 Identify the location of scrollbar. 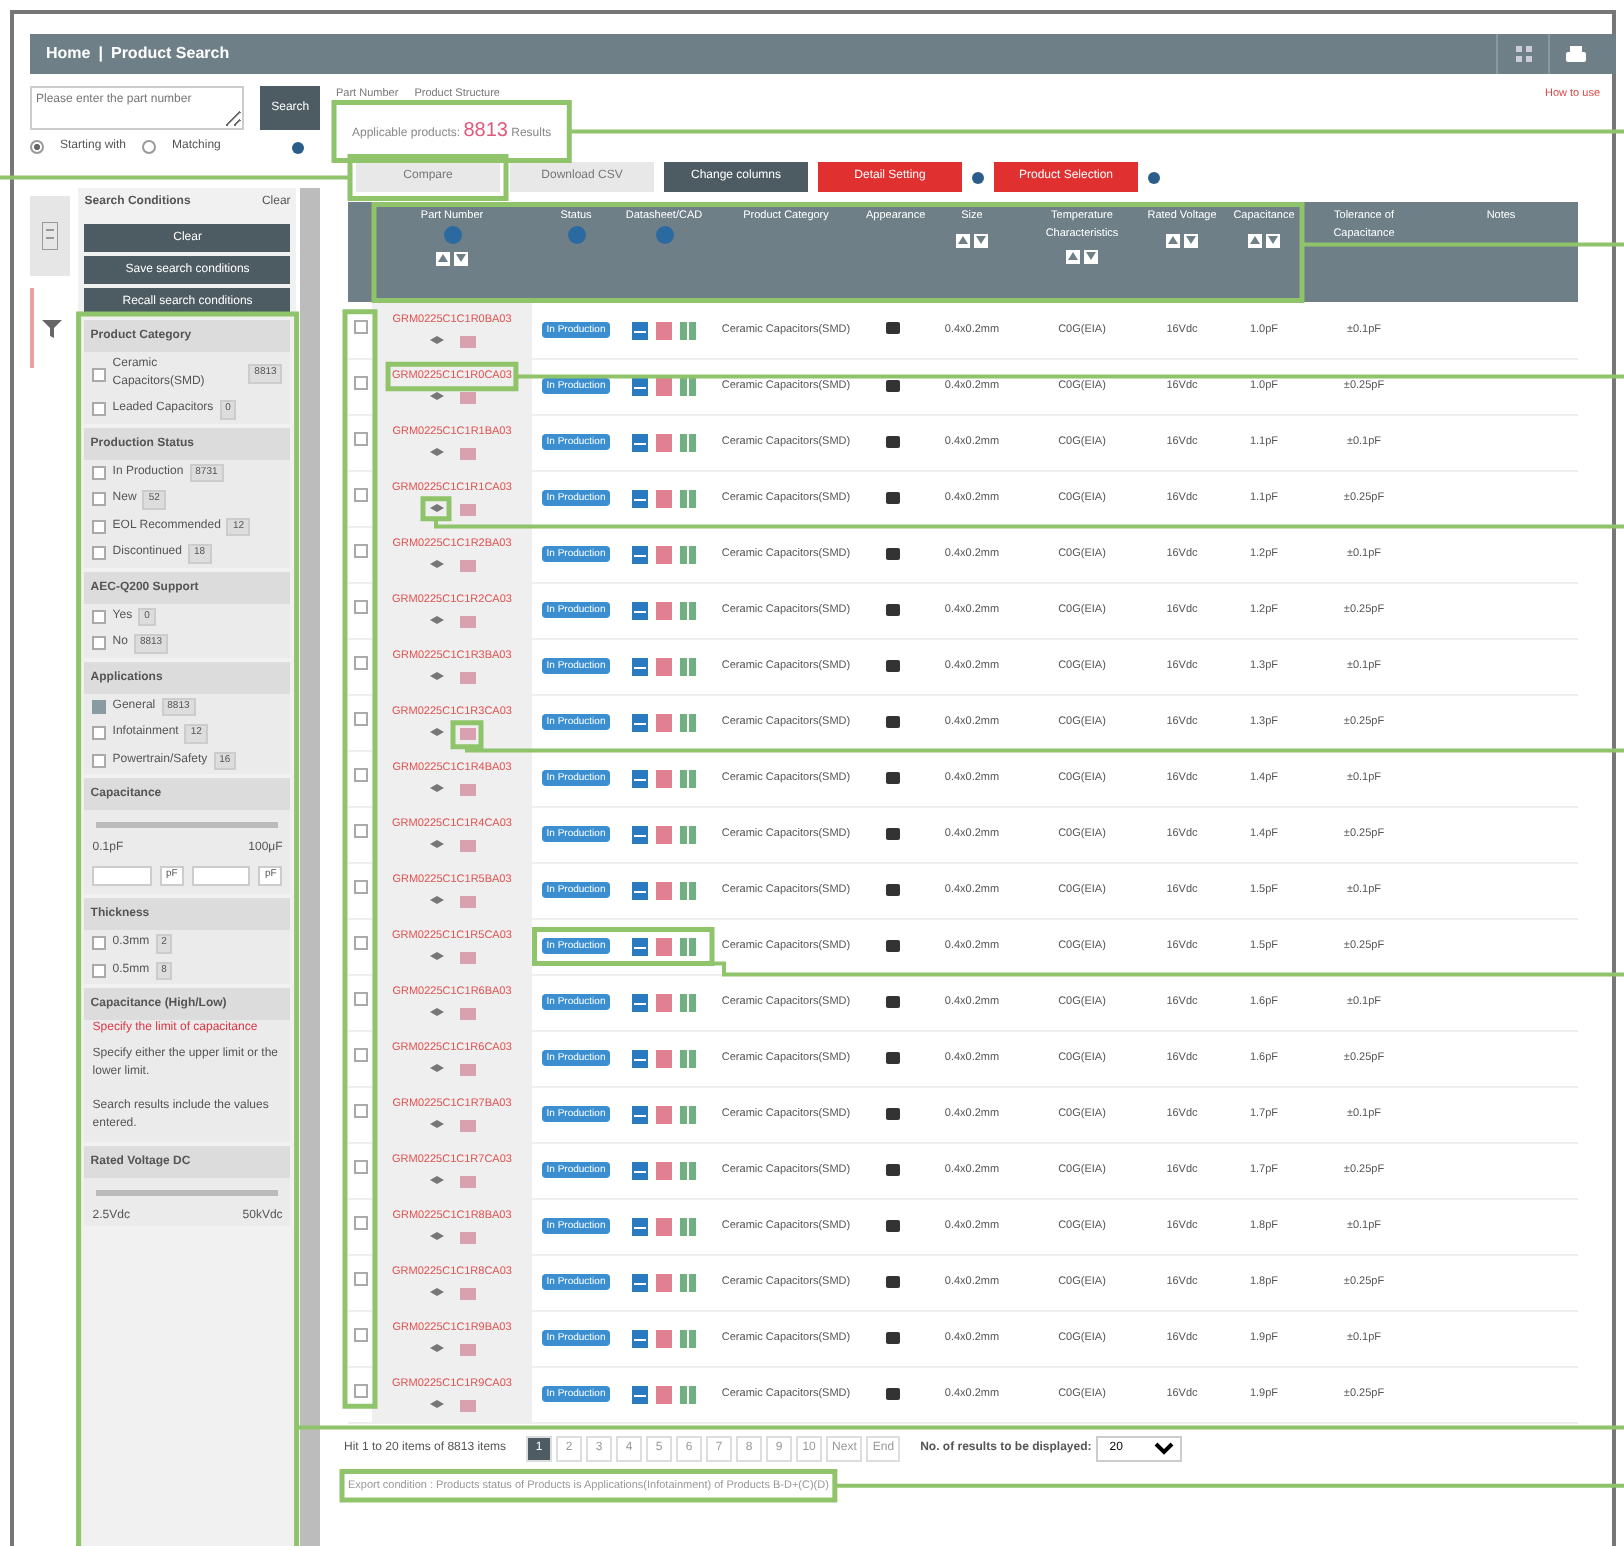
(310, 867).